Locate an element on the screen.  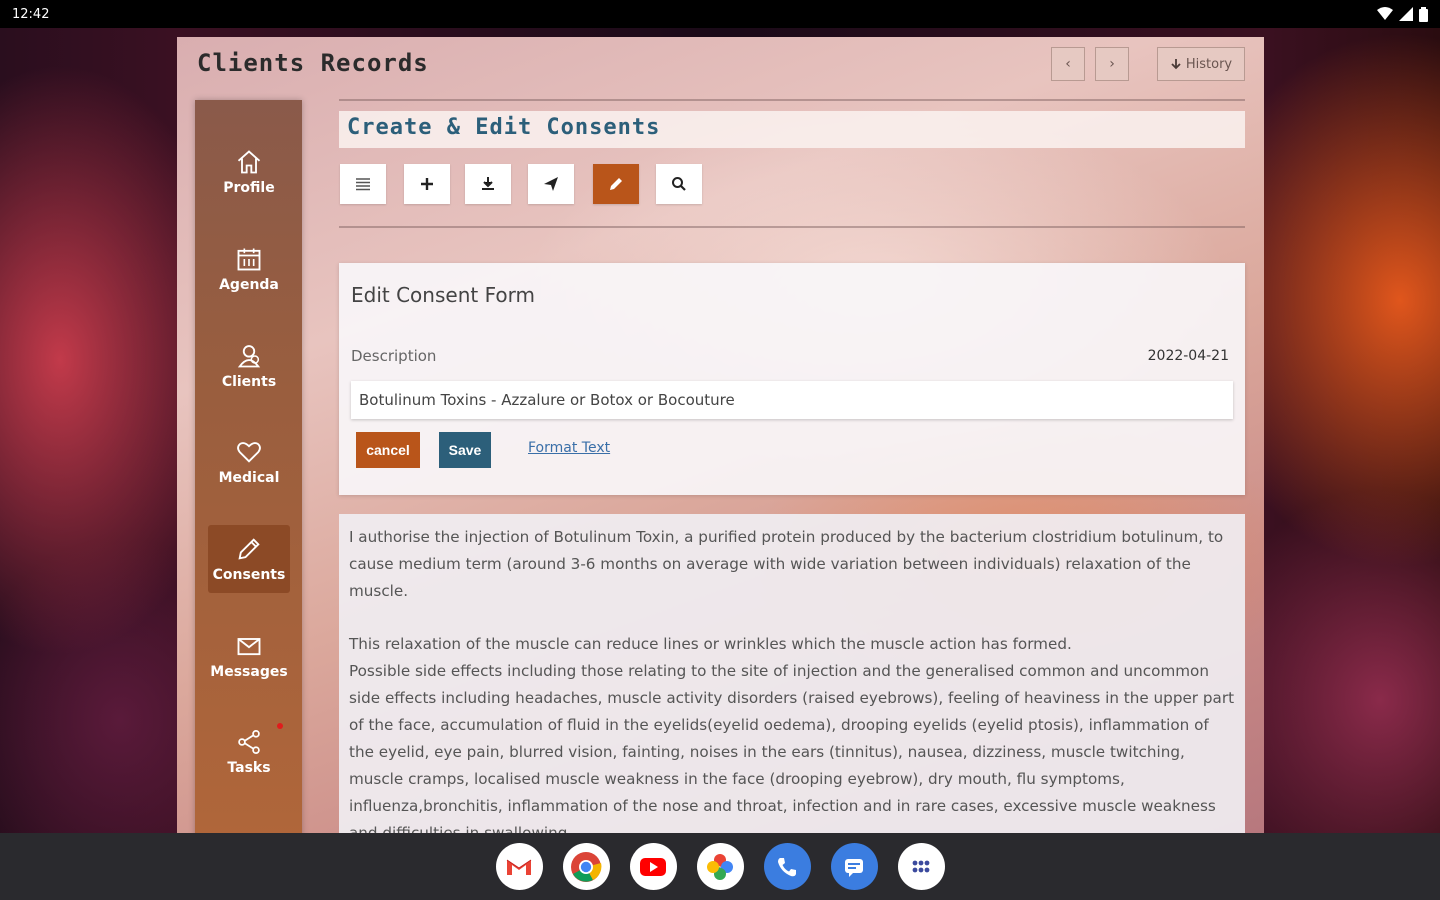
sidebar-item-label: Tasks is located at coordinates (249, 768).